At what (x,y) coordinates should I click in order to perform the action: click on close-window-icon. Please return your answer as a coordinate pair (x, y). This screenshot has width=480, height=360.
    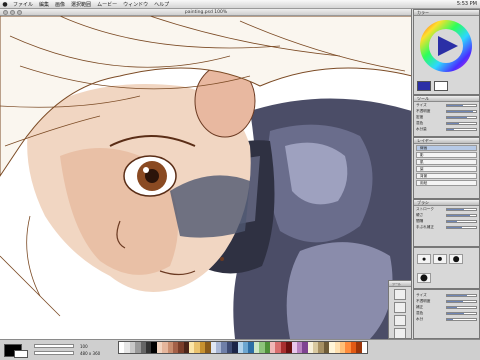
    Looking at the image, I should click on (5, 12).